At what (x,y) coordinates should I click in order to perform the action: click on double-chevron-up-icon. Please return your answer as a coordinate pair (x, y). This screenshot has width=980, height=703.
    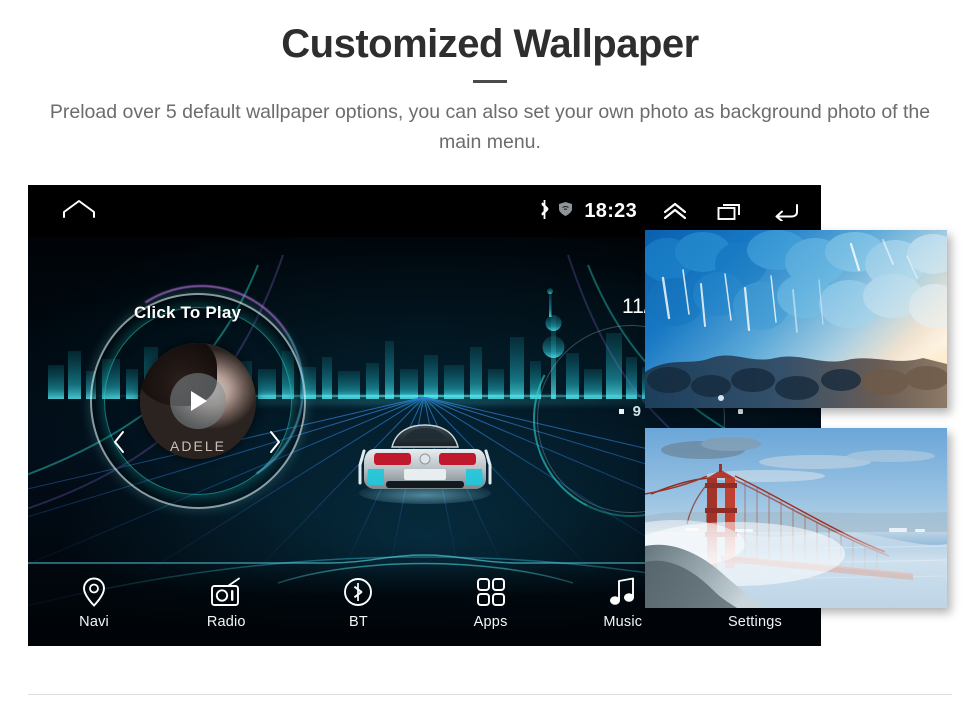
    Looking at the image, I should click on (675, 211).